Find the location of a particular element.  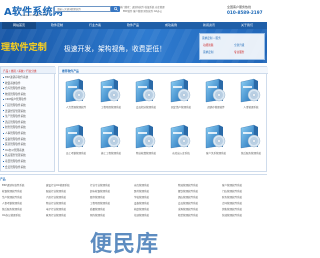

search-box is located at coordinates (82, 9).